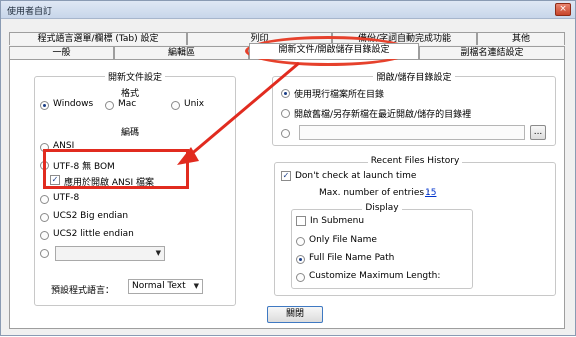 This screenshot has width=576, height=337. Describe the element at coordinates (175, 105) in the screenshot. I see `format-unix-radio` at that location.